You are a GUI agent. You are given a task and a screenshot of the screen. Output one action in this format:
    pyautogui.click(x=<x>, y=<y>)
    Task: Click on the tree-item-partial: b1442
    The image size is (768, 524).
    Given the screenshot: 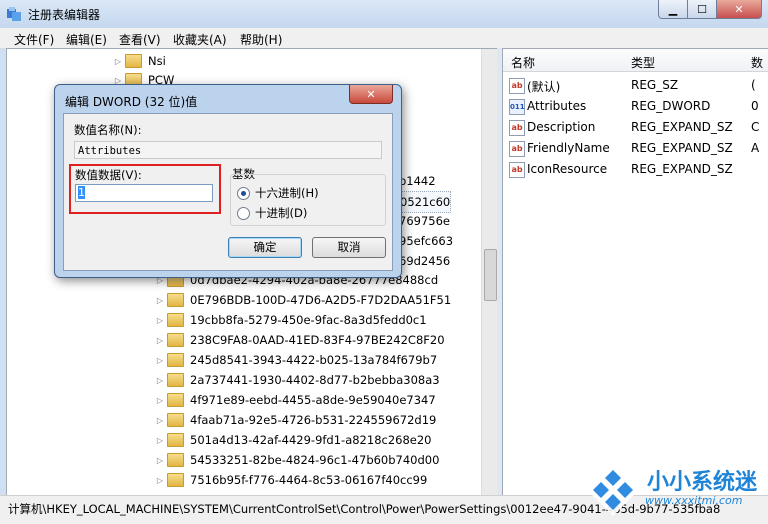 What is the action you would take?
    pyautogui.click(x=417, y=181)
    